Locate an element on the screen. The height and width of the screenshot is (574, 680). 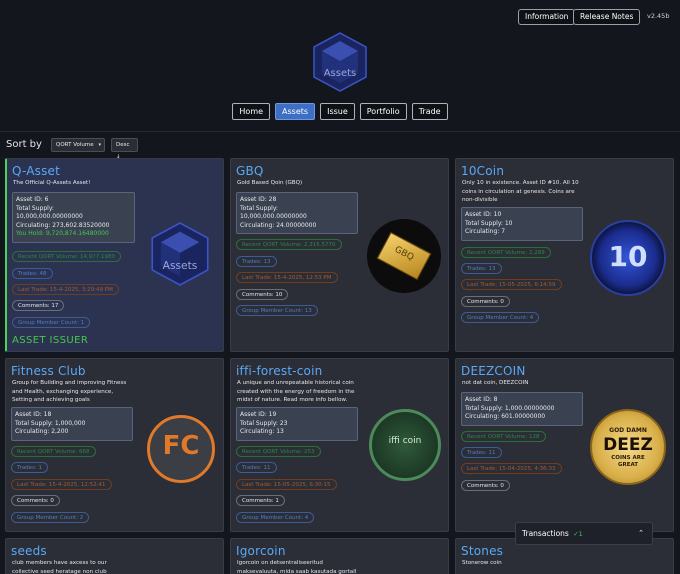
asset-name: GBQ is located at coordinates (250, 171).